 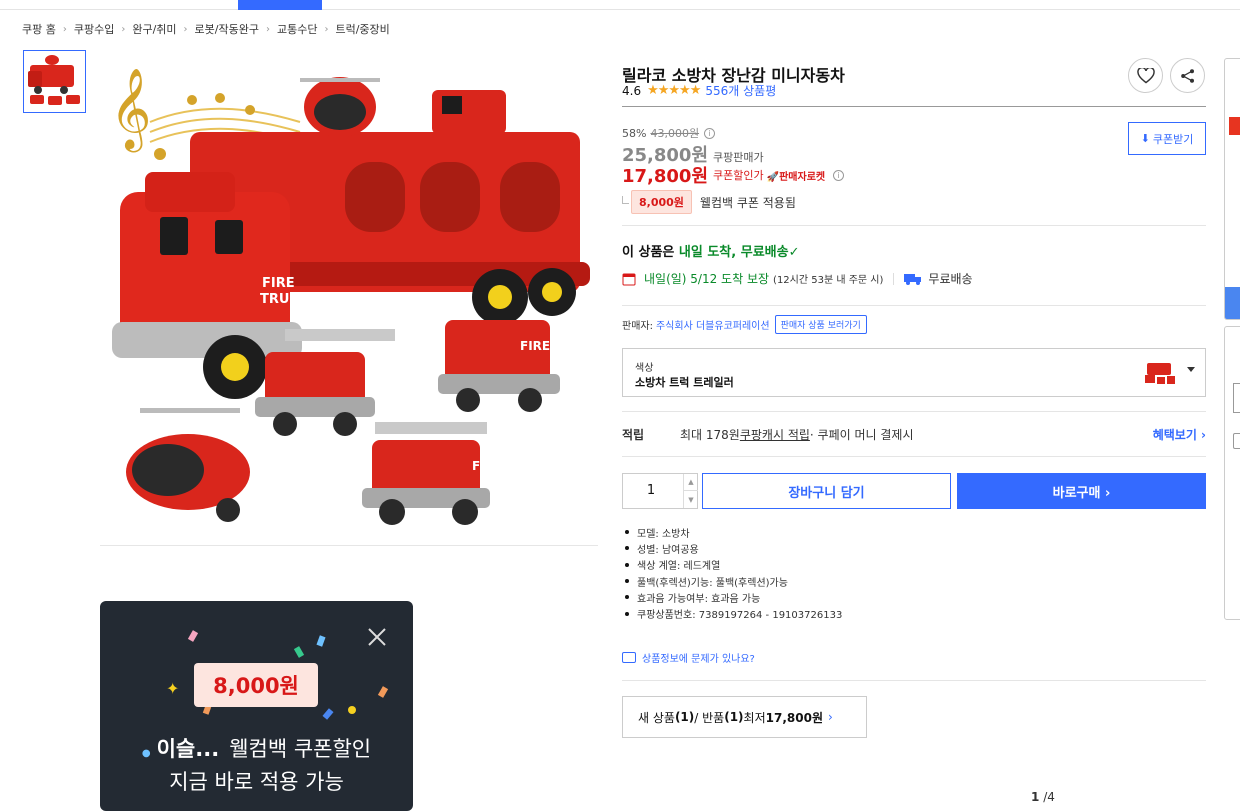 I want to click on heart-icon, so click(x=1145, y=75).